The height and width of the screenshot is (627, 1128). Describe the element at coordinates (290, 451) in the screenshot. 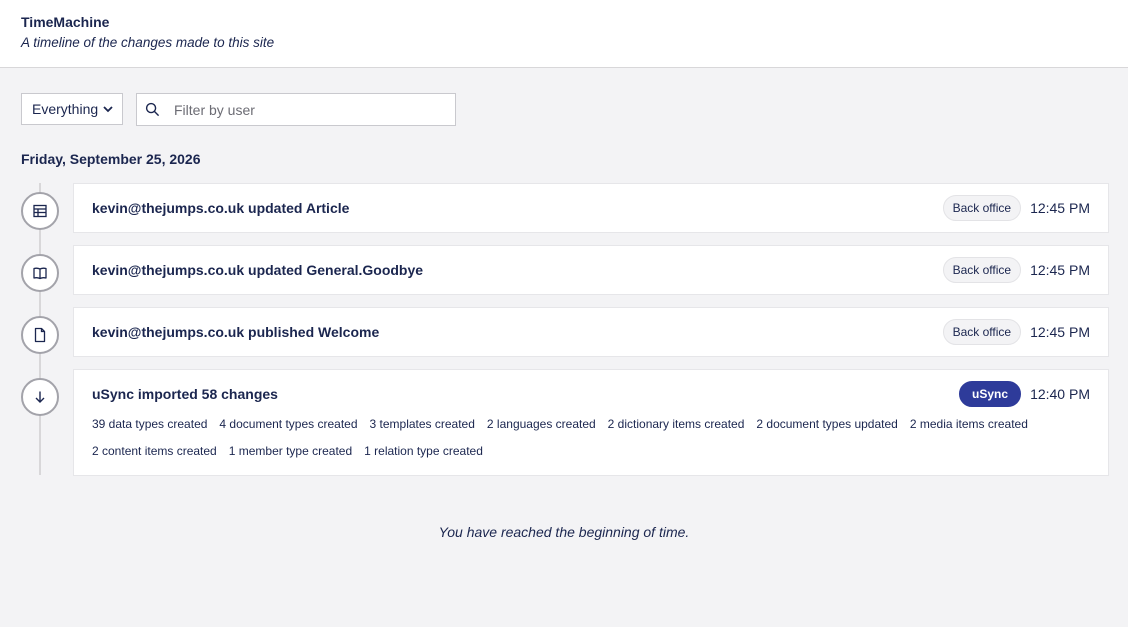

I see `change-summary-item: 1 member type created` at that location.